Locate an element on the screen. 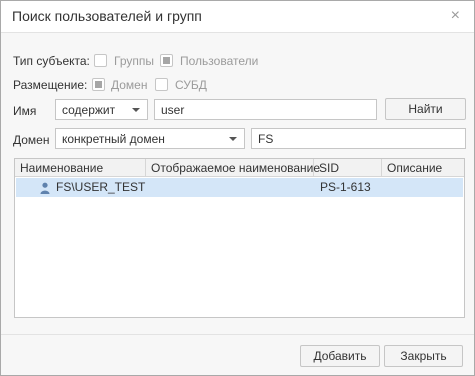 The image size is (475, 376). dialog-title: Поиск пользователей и групп is located at coordinates (107, 16).